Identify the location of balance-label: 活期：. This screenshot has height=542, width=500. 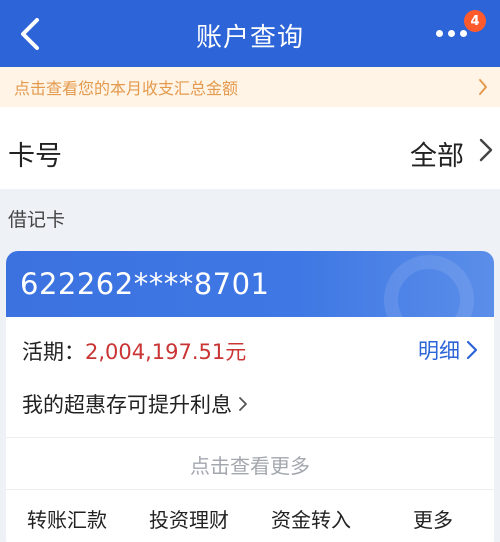
(53, 352).